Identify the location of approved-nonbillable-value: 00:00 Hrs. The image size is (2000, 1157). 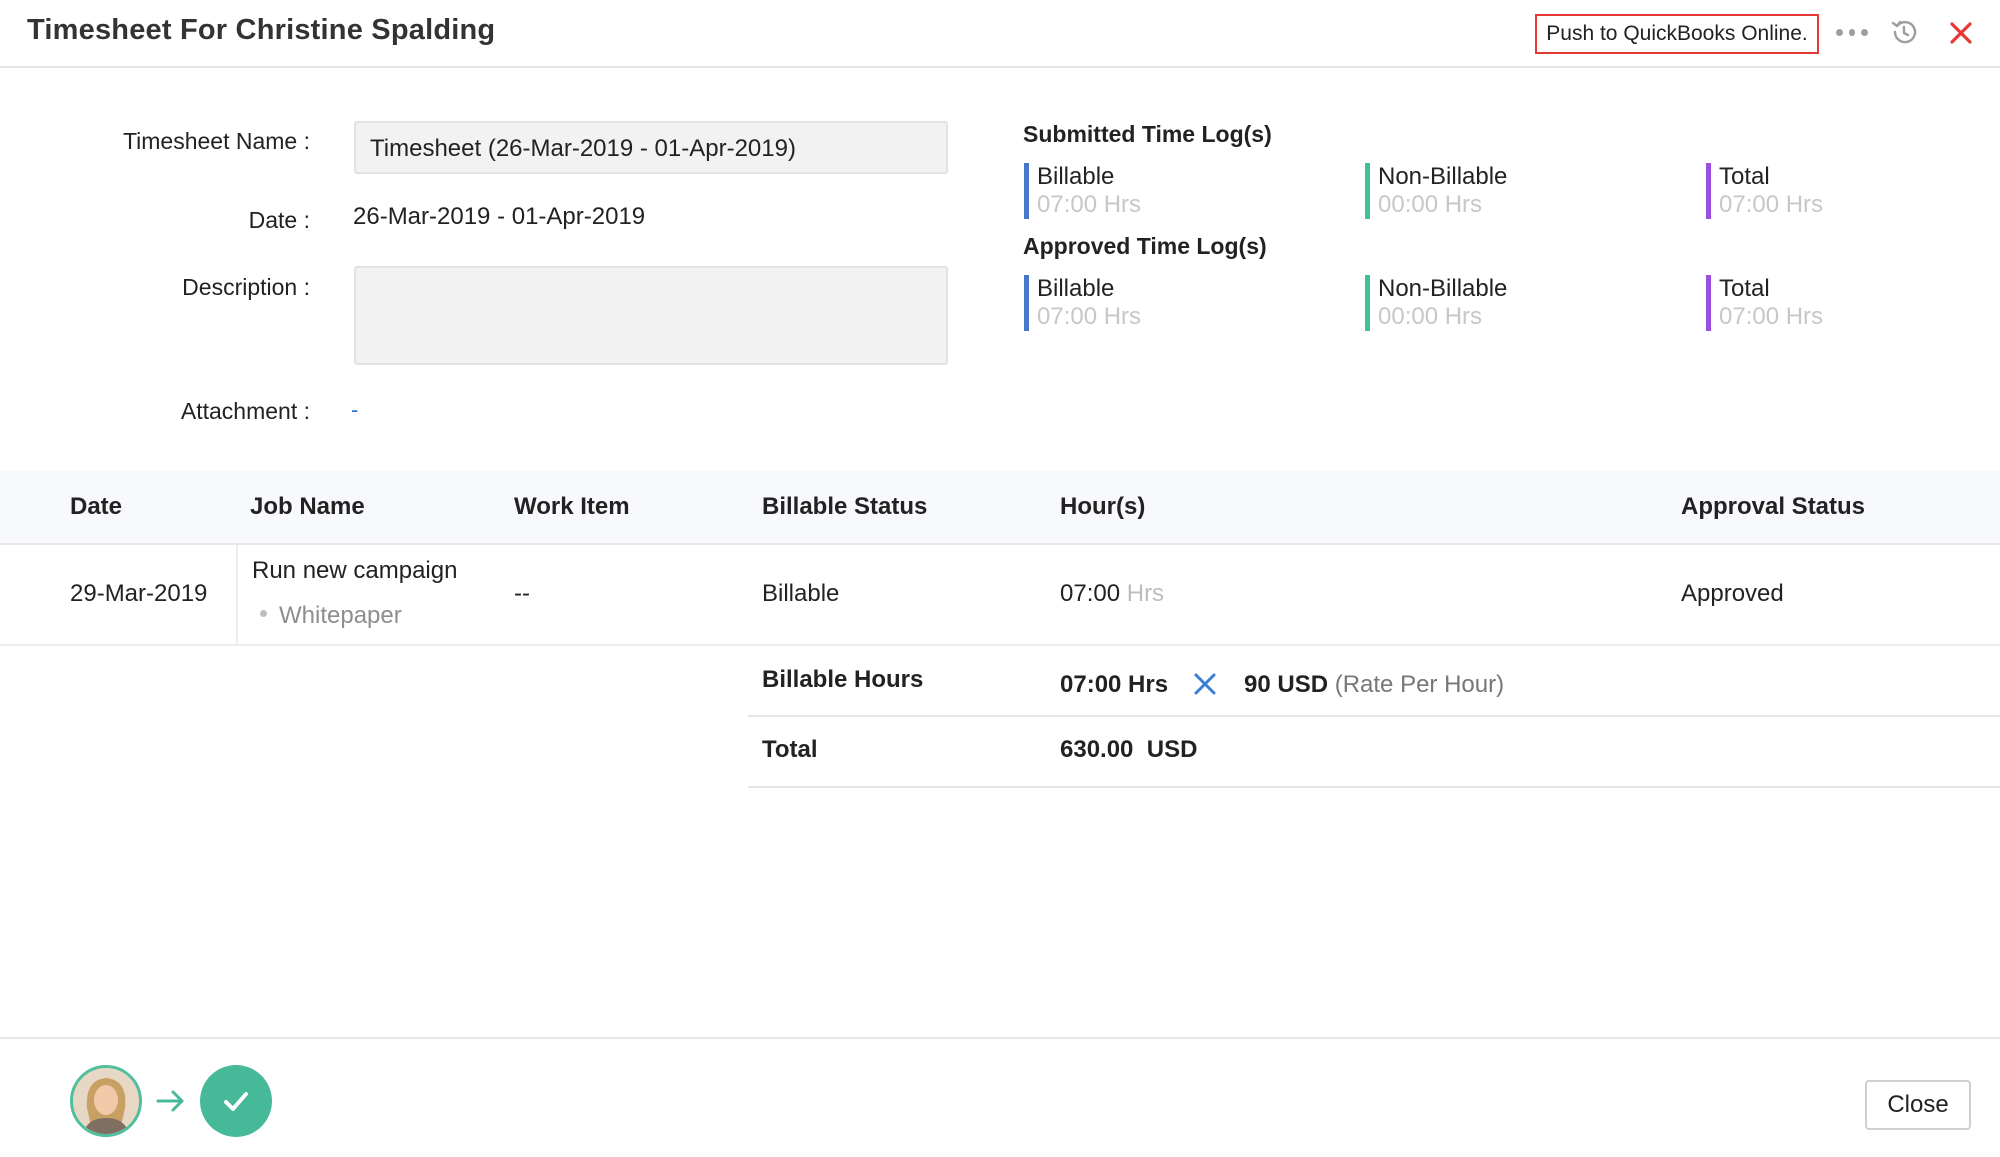
(1430, 316).